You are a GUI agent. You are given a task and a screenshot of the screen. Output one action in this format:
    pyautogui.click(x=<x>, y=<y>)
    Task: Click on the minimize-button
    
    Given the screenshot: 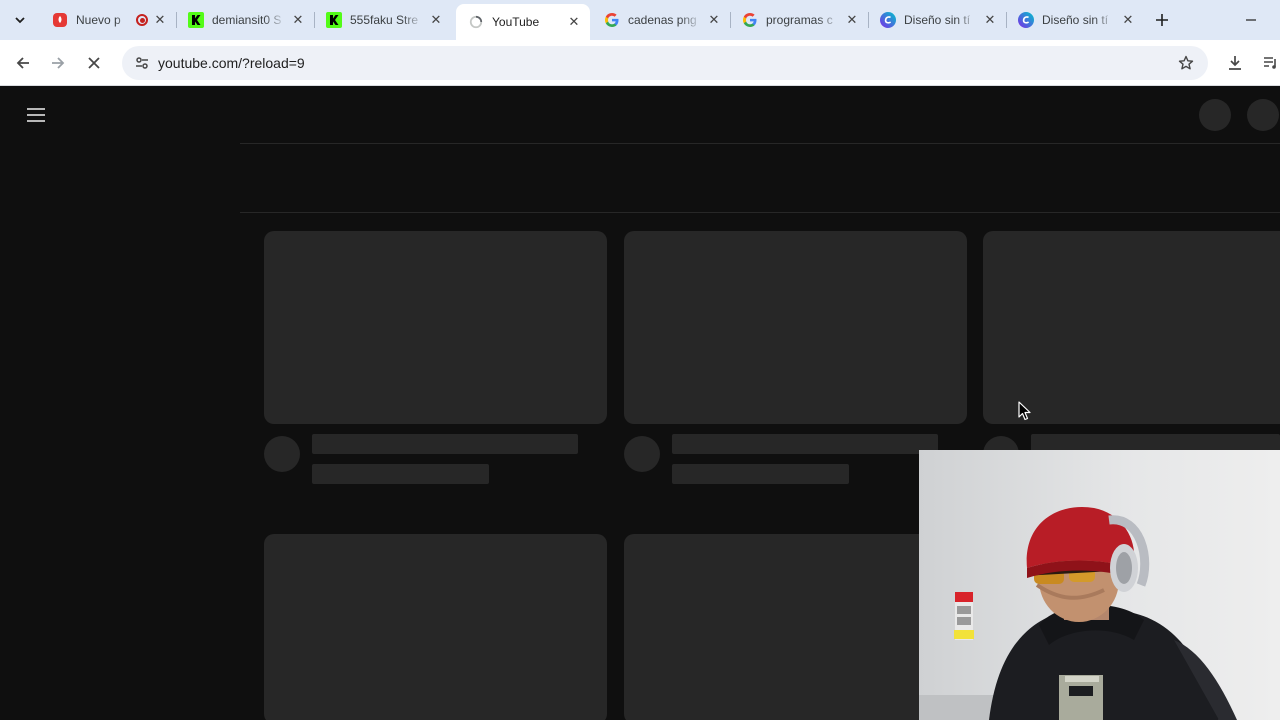 What is the action you would take?
    pyautogui.click(x=1251, y=20)
    